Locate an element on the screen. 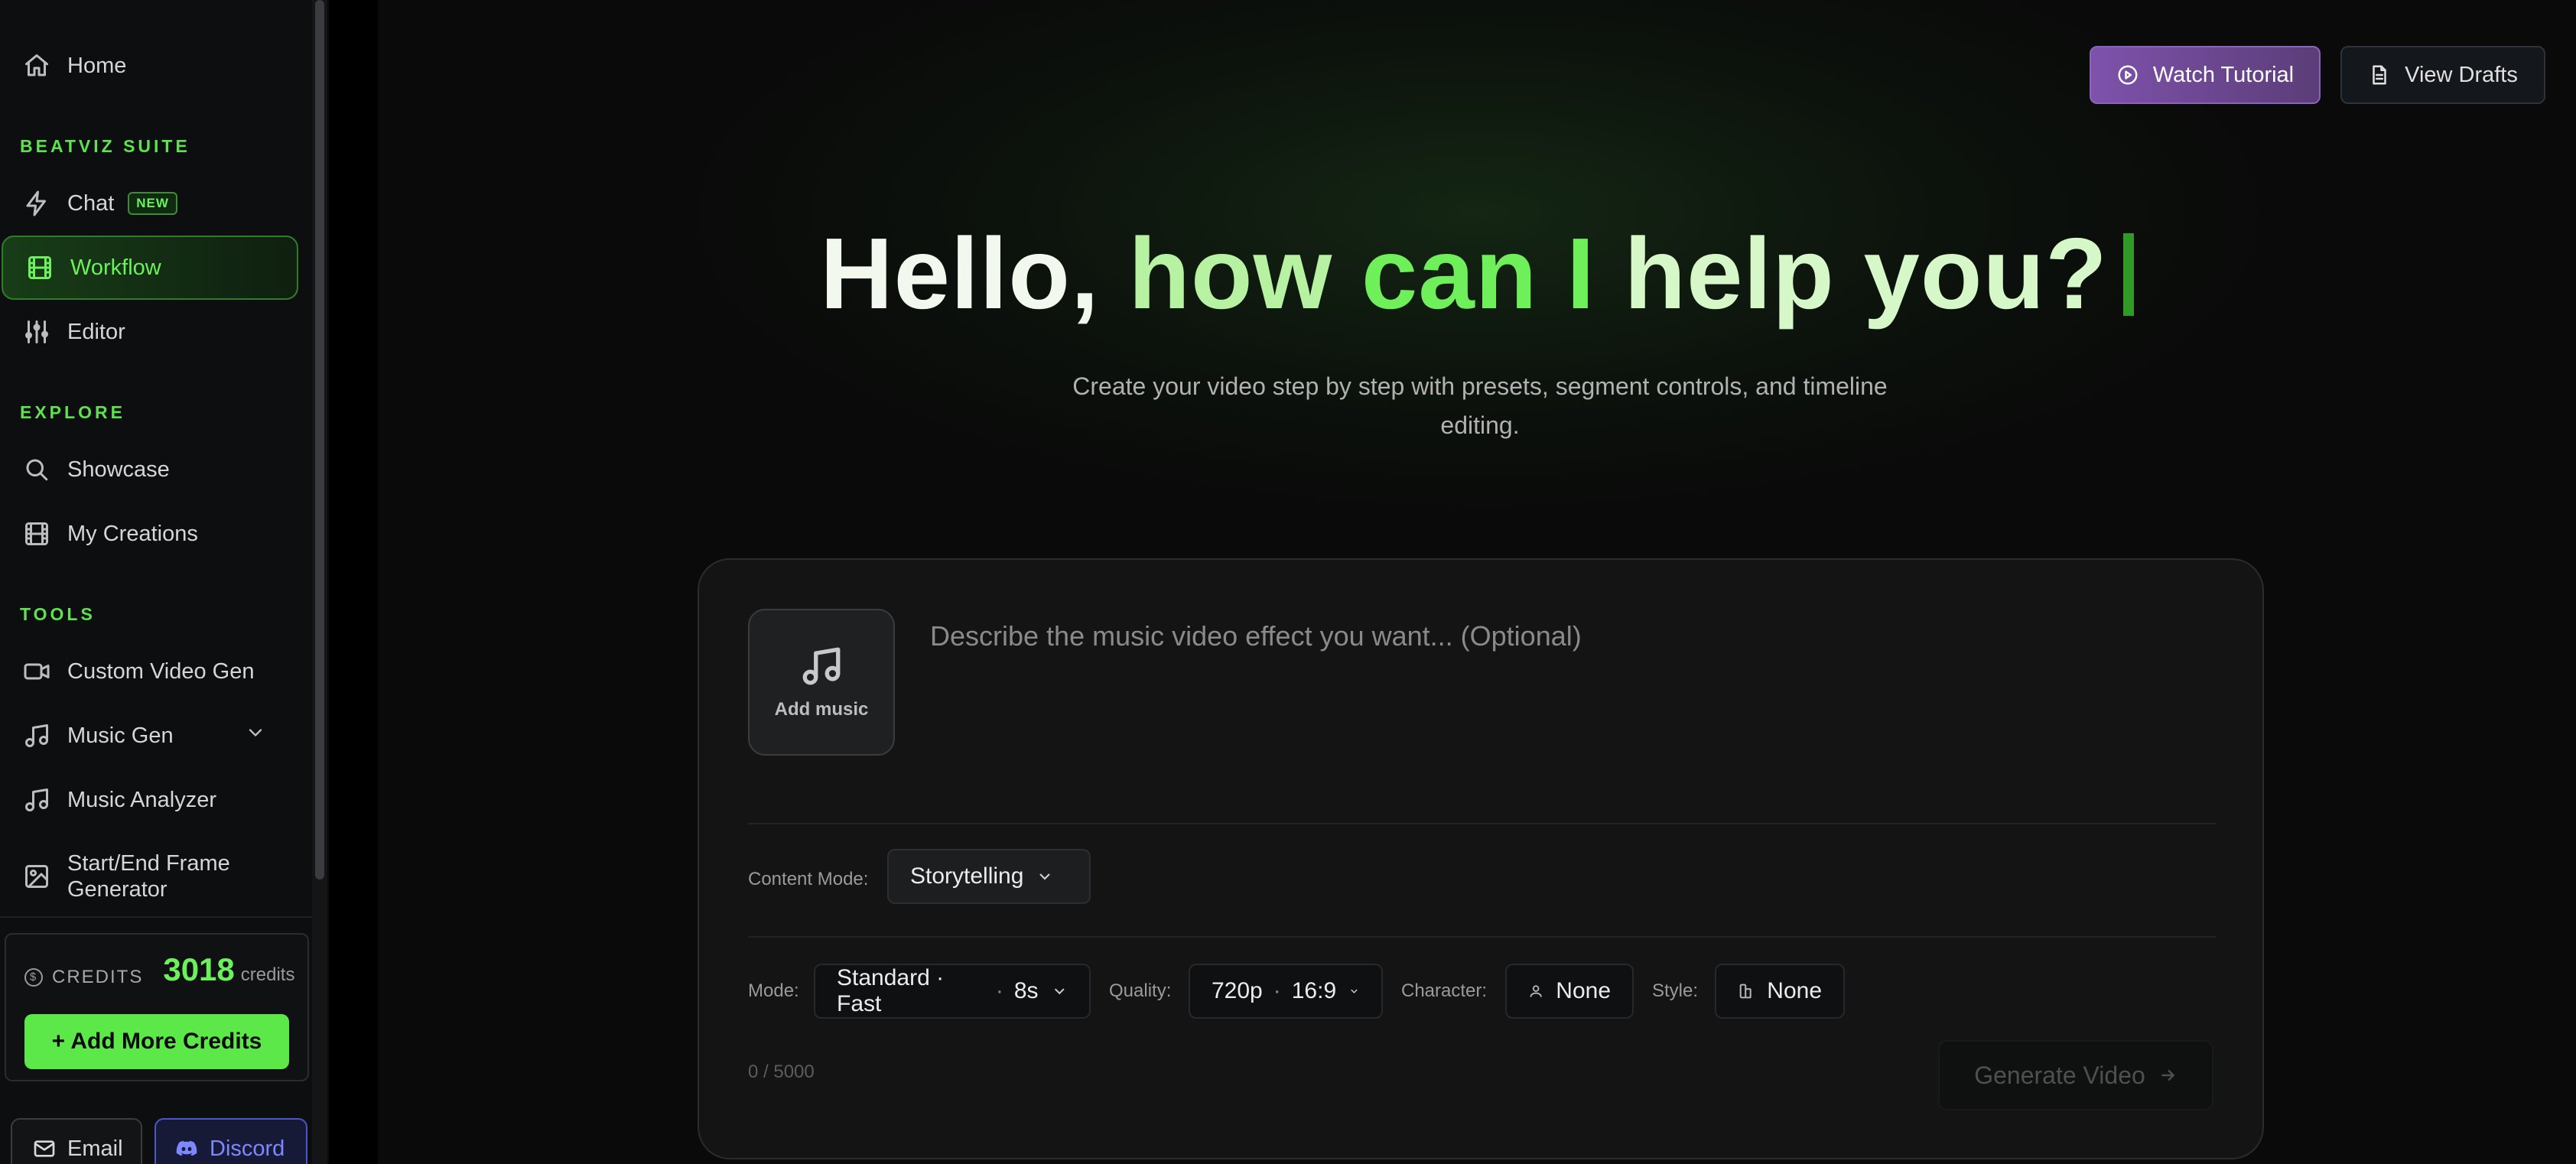  add-music-button: Add music is located at coordinates (821, 682).